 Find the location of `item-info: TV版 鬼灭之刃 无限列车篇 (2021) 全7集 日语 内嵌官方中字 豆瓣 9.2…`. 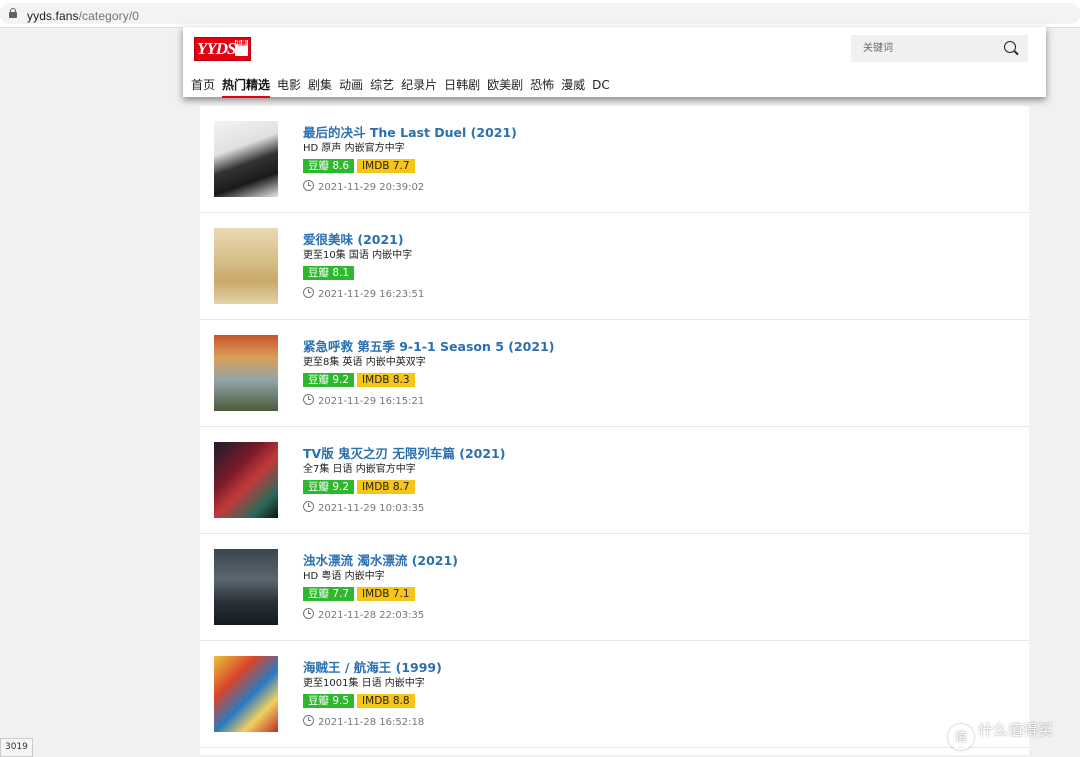

item-info: TV版 鬼灭之刃 无限列车篇 (2021) 全7集 日语 内嵌官方中字 豆瓣 9.2… is located at coordinates (404, 480).